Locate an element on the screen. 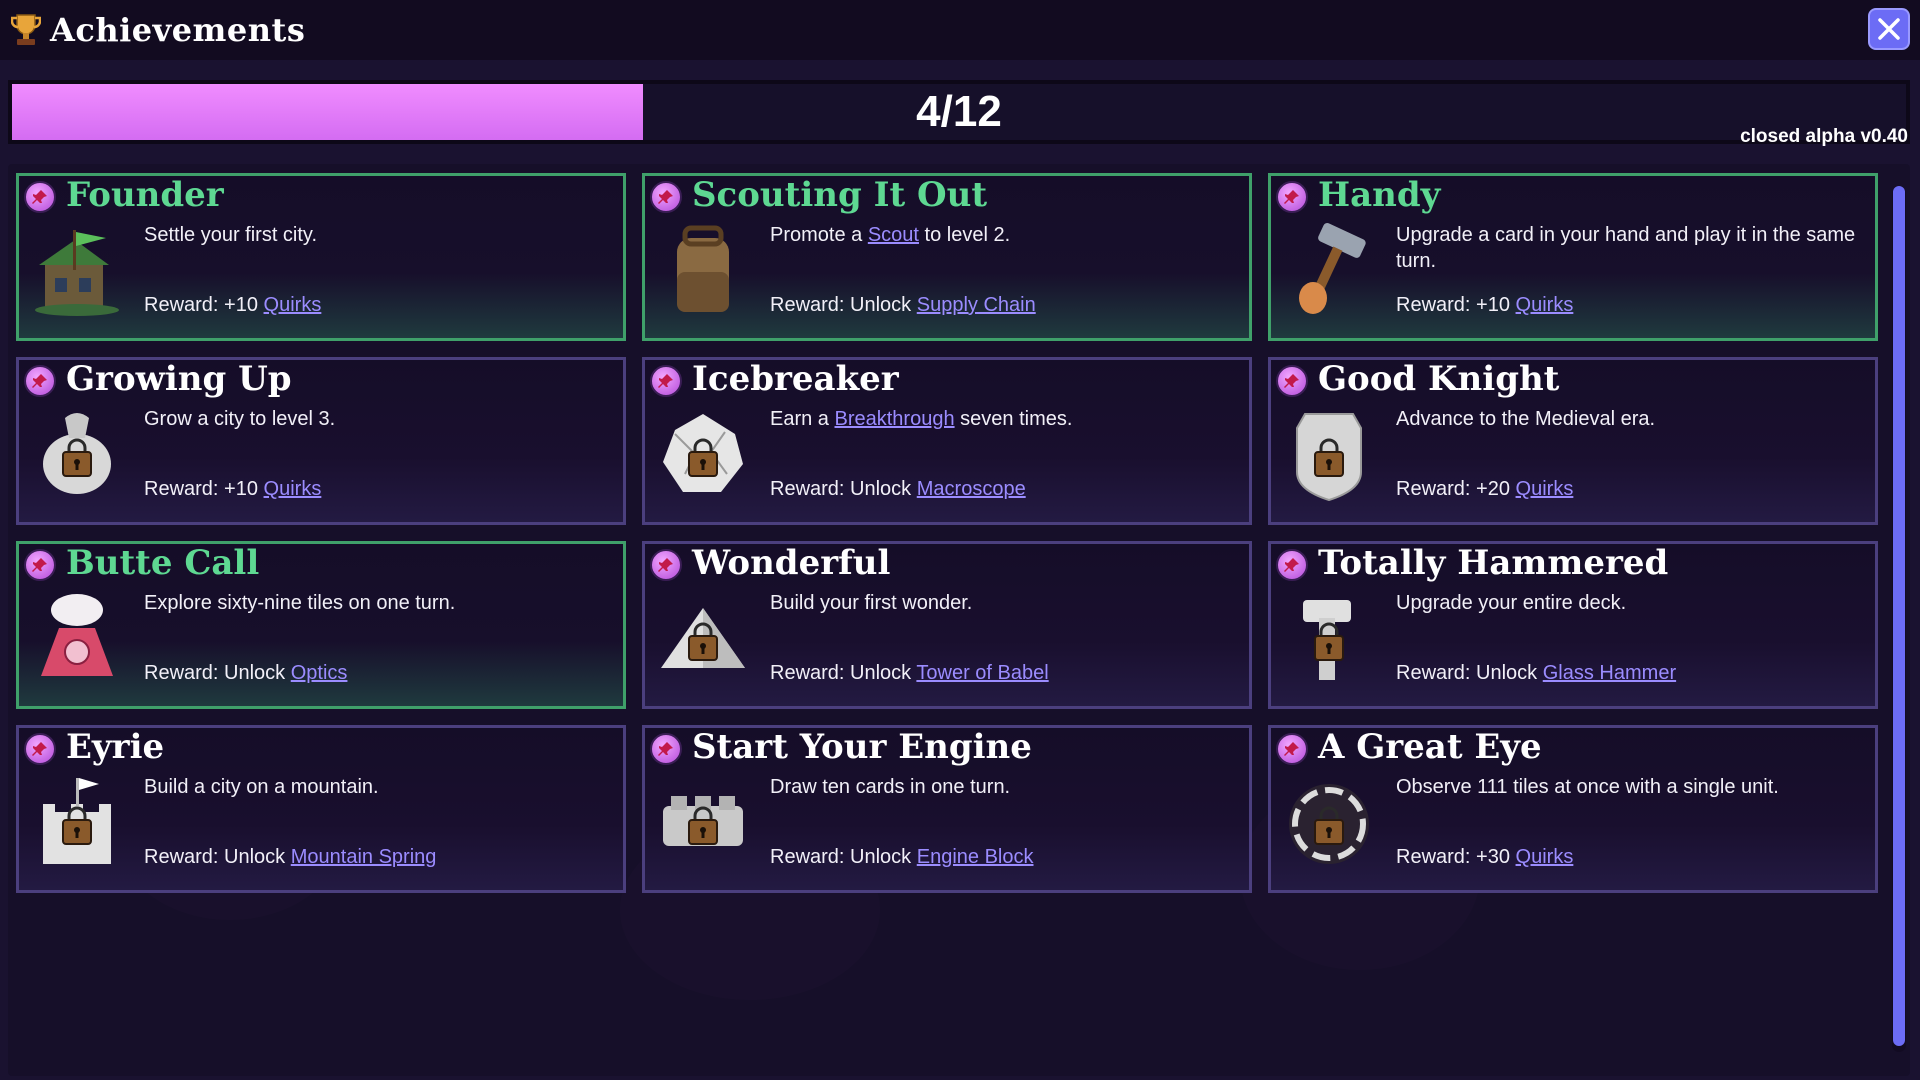  reward-link: Optics is located at coordinates (319, 673).